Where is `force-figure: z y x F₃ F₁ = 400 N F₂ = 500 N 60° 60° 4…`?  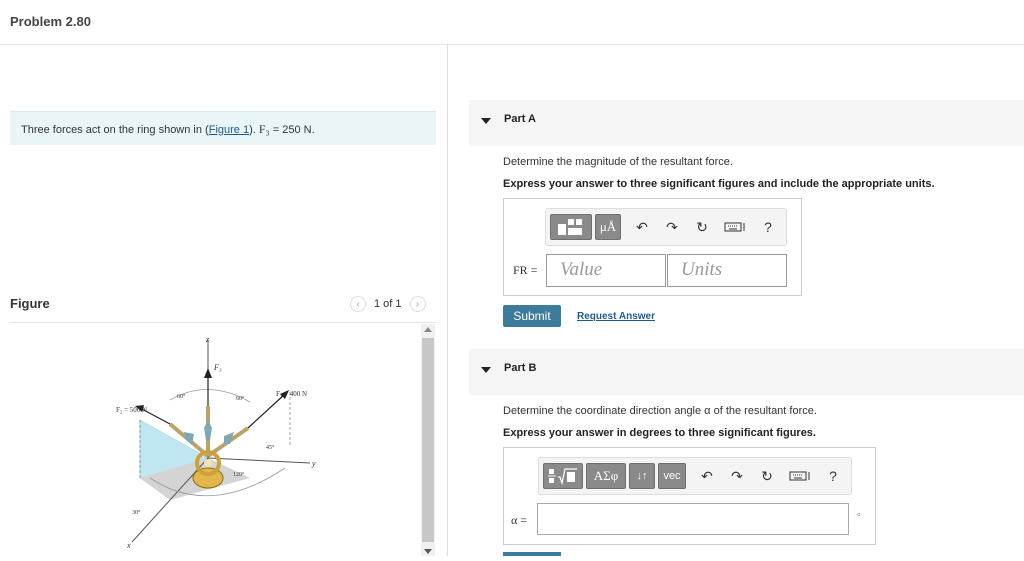 force-figure: z y x F₃ F₁ = 400 N F₂ = 500 N 60° 60° 4… is located at coordinates (220, 442).